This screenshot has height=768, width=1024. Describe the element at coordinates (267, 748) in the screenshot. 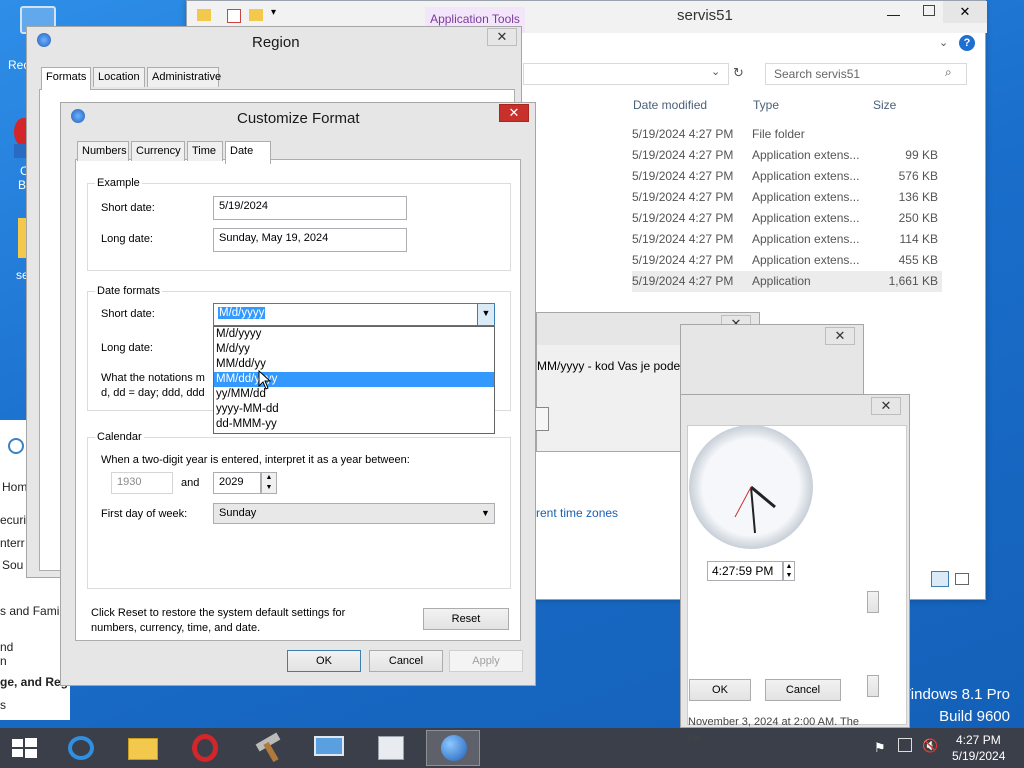

I see `tools-icon` at that location.